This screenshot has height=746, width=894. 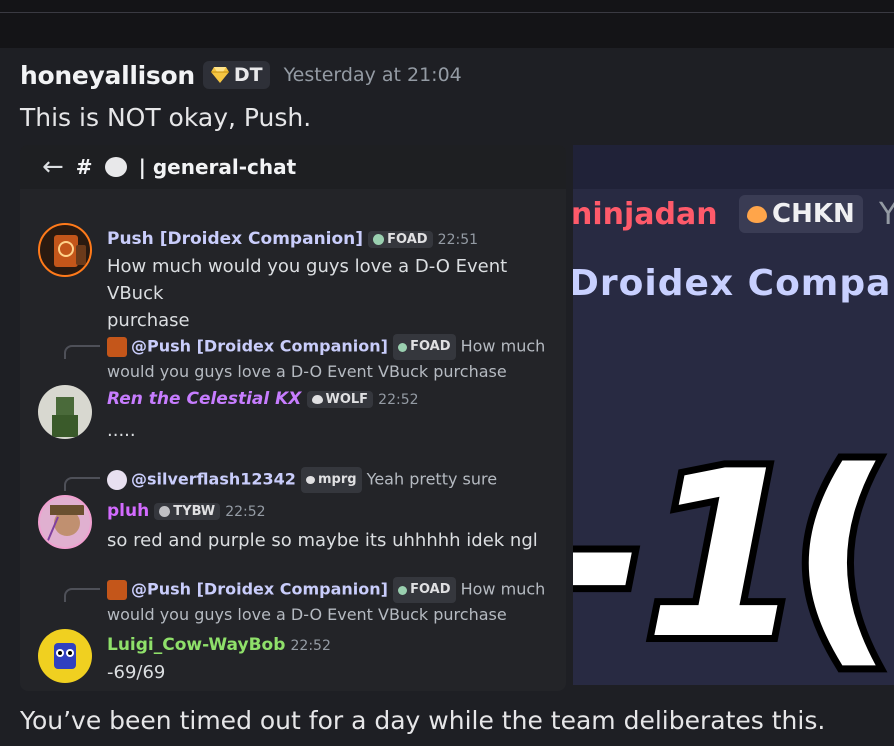 What do you see at coordinates (813, 214) in the screenshot?
I see `zoomed-guild-tag-label: CHKN` at bounding box center [813, 214].